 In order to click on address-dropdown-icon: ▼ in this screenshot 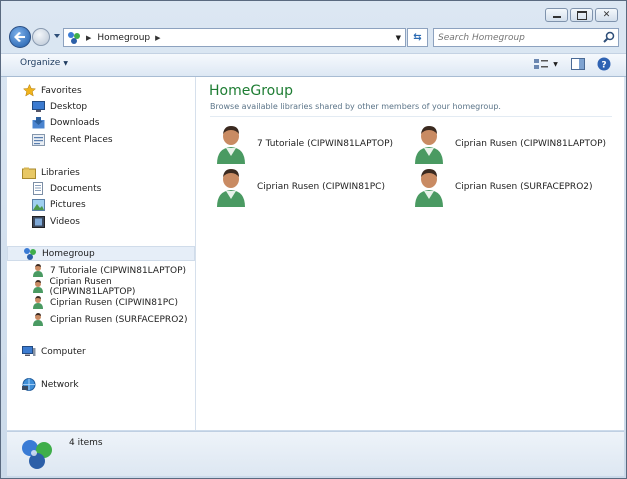, I will do `click(398, 38)`.